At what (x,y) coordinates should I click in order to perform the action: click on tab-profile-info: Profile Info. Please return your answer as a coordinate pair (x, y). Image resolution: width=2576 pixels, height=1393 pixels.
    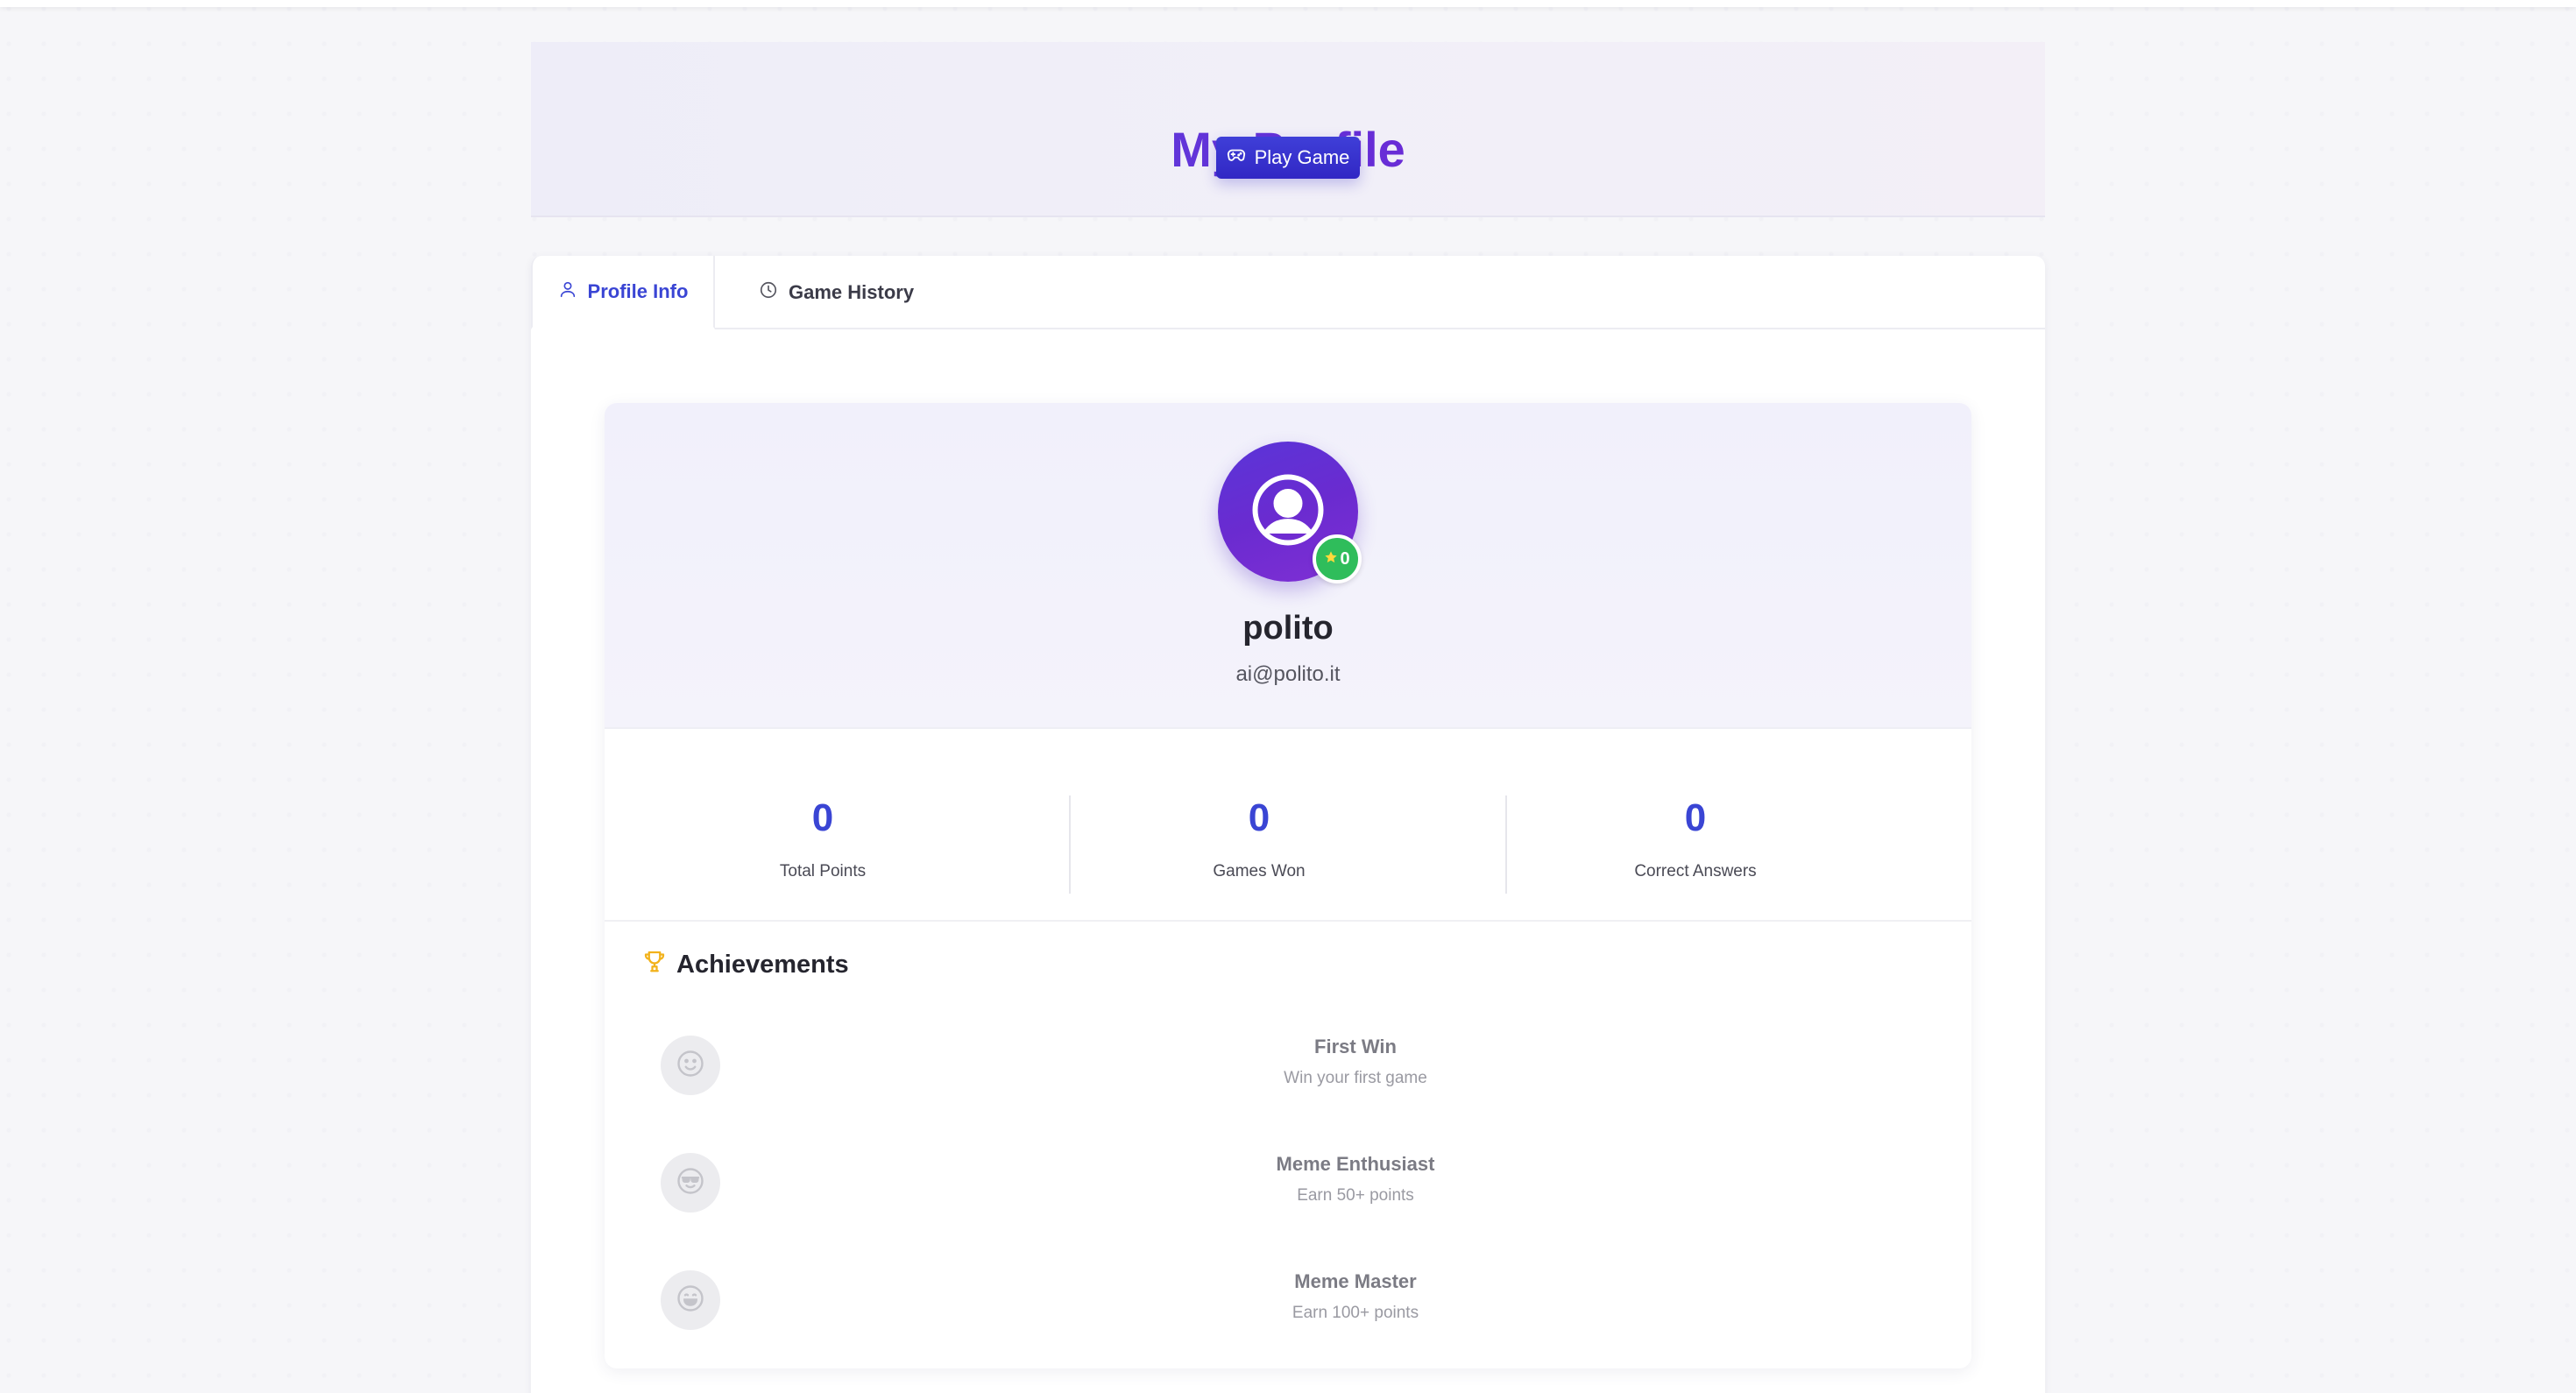
    Looking at the image, I should click on (623, 293).